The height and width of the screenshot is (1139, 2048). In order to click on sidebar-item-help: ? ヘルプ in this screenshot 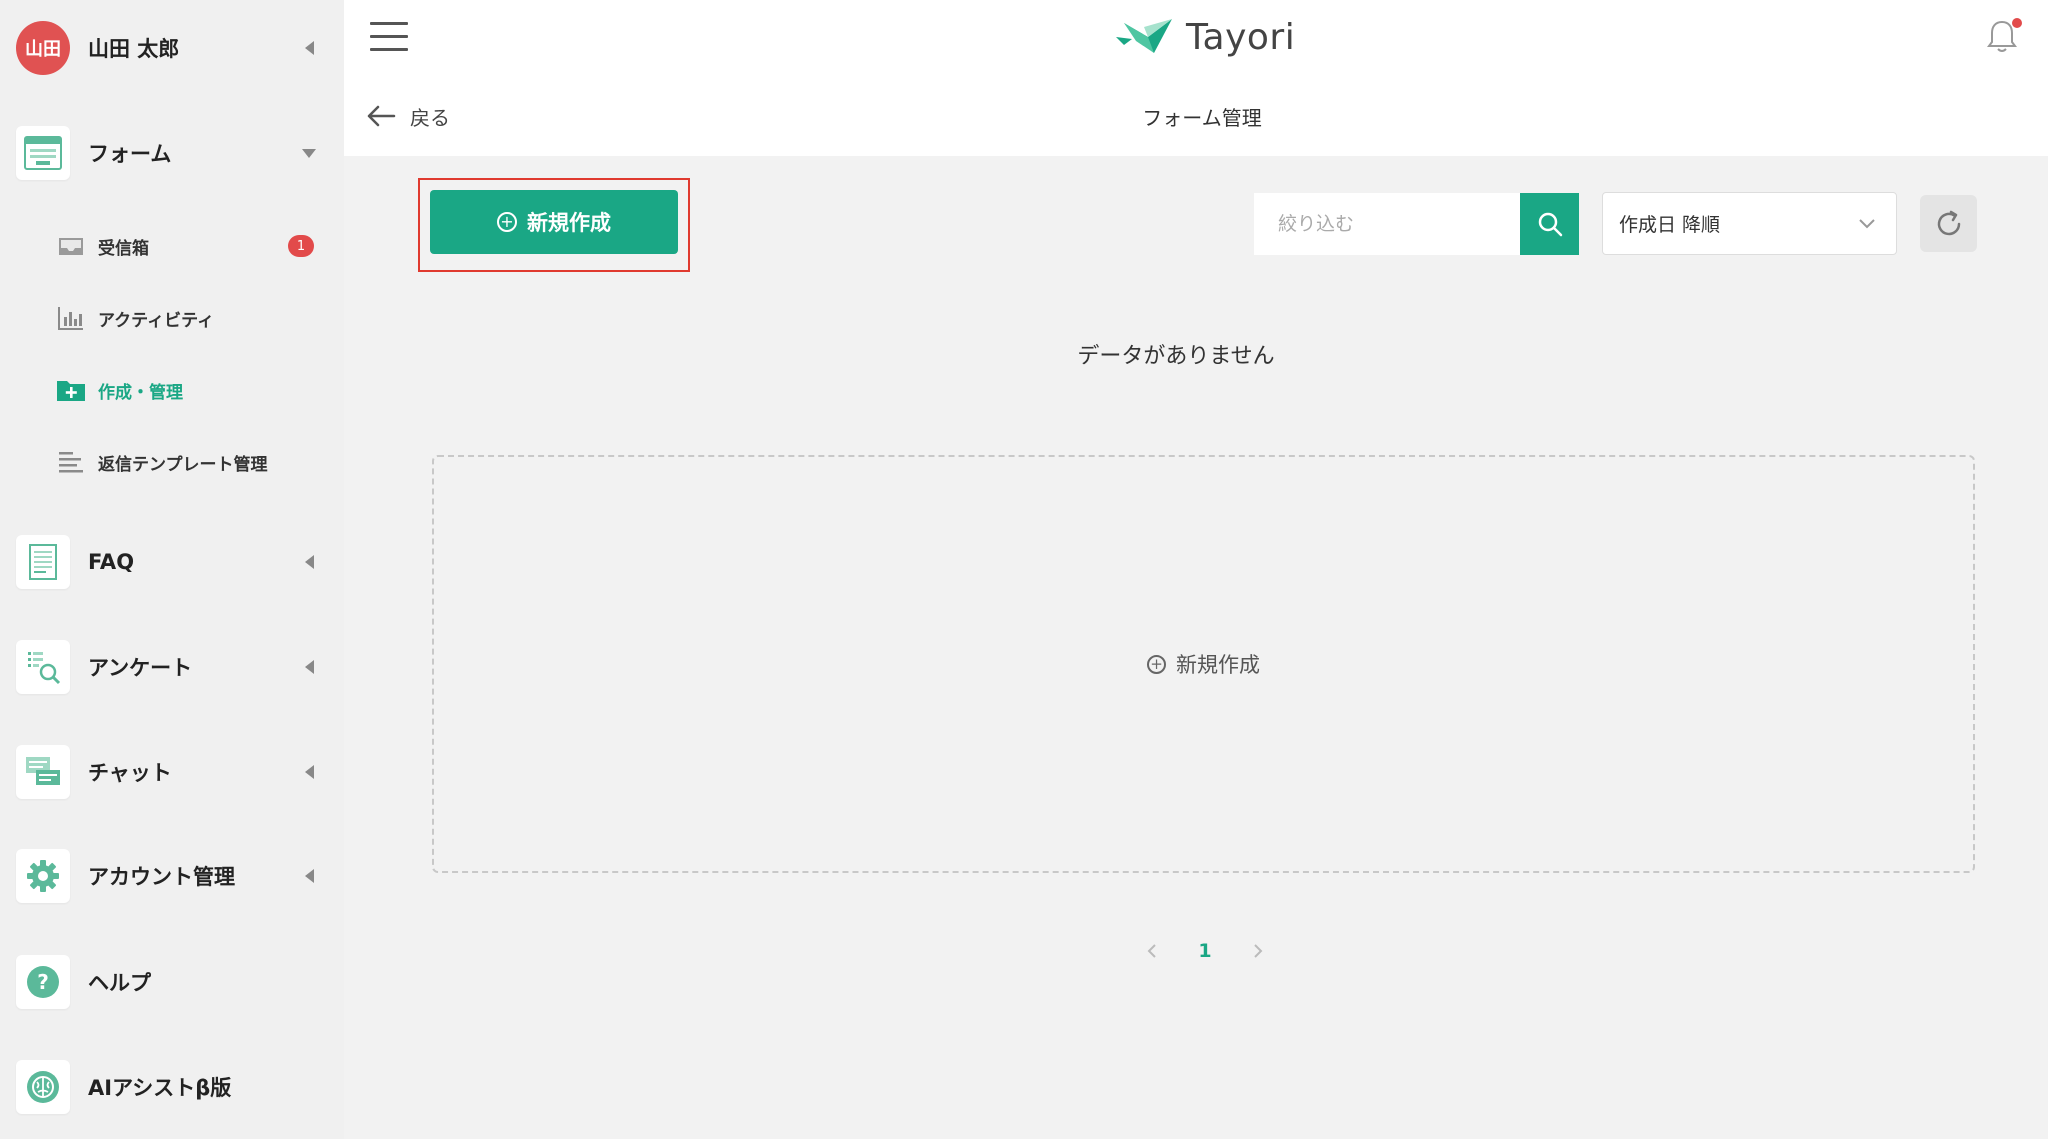, I will do `click(171, 982)`.